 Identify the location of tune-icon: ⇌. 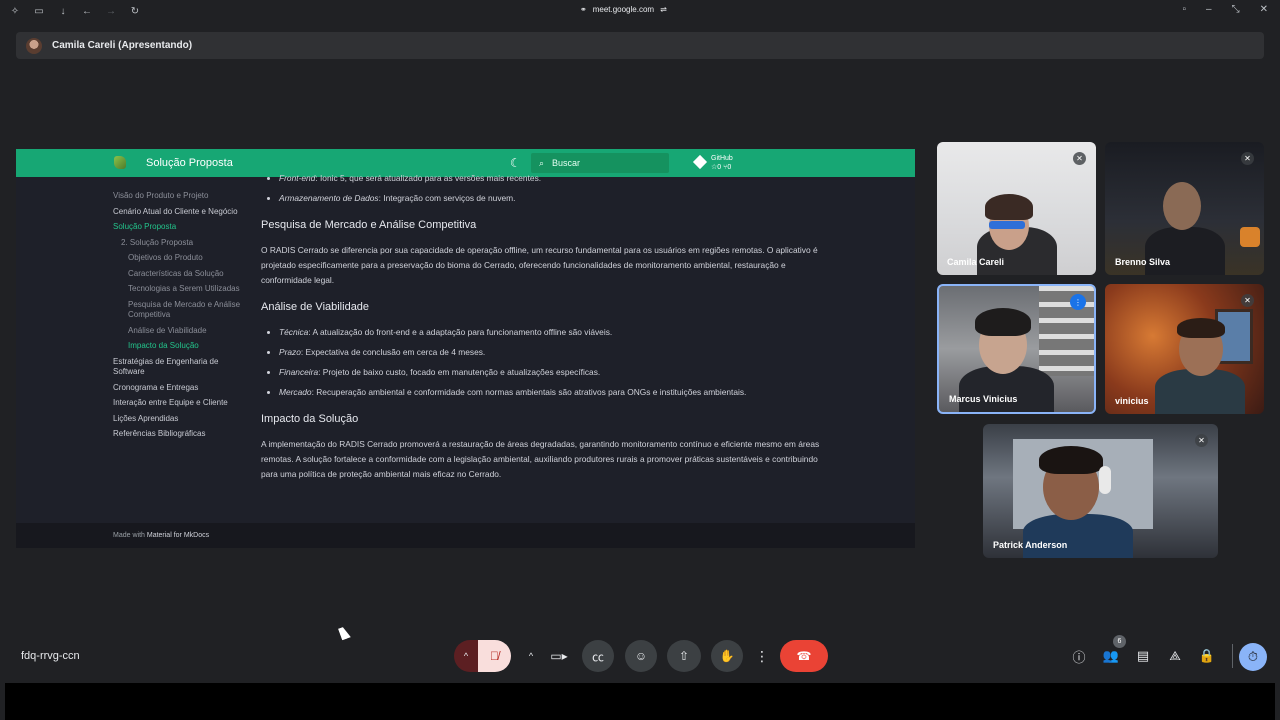
(663, 9).